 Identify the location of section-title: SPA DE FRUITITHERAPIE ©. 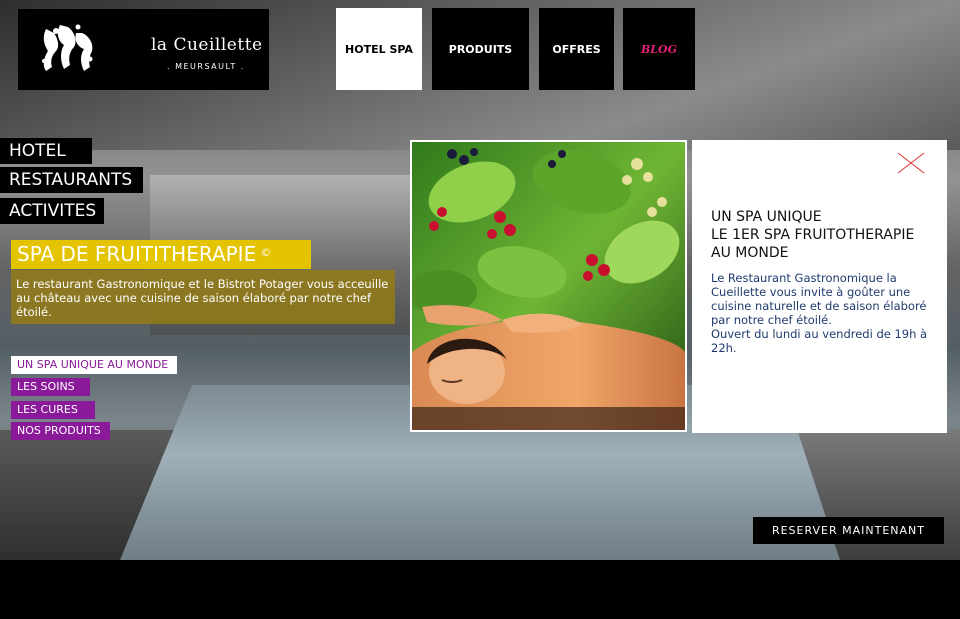
(161, 254).